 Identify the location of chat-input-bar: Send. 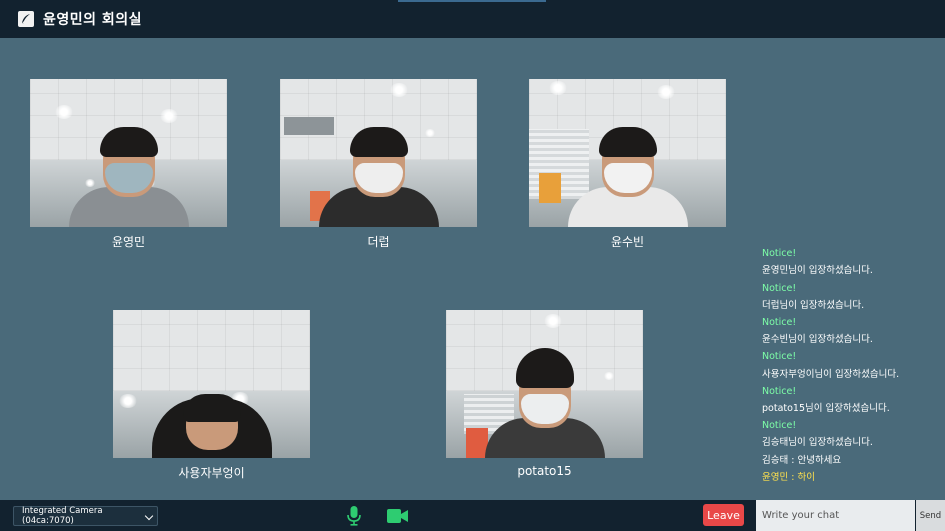
(850, 515).